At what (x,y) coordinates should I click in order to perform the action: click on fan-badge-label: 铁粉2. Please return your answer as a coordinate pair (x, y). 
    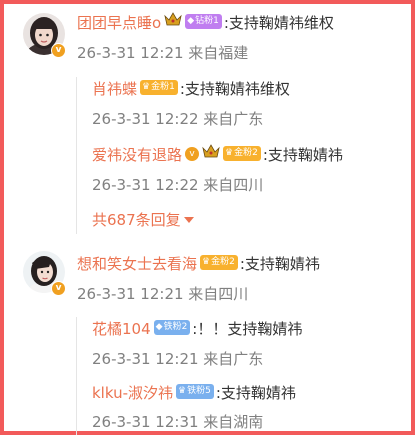
    Looking at the image, I should click on (175, 327).